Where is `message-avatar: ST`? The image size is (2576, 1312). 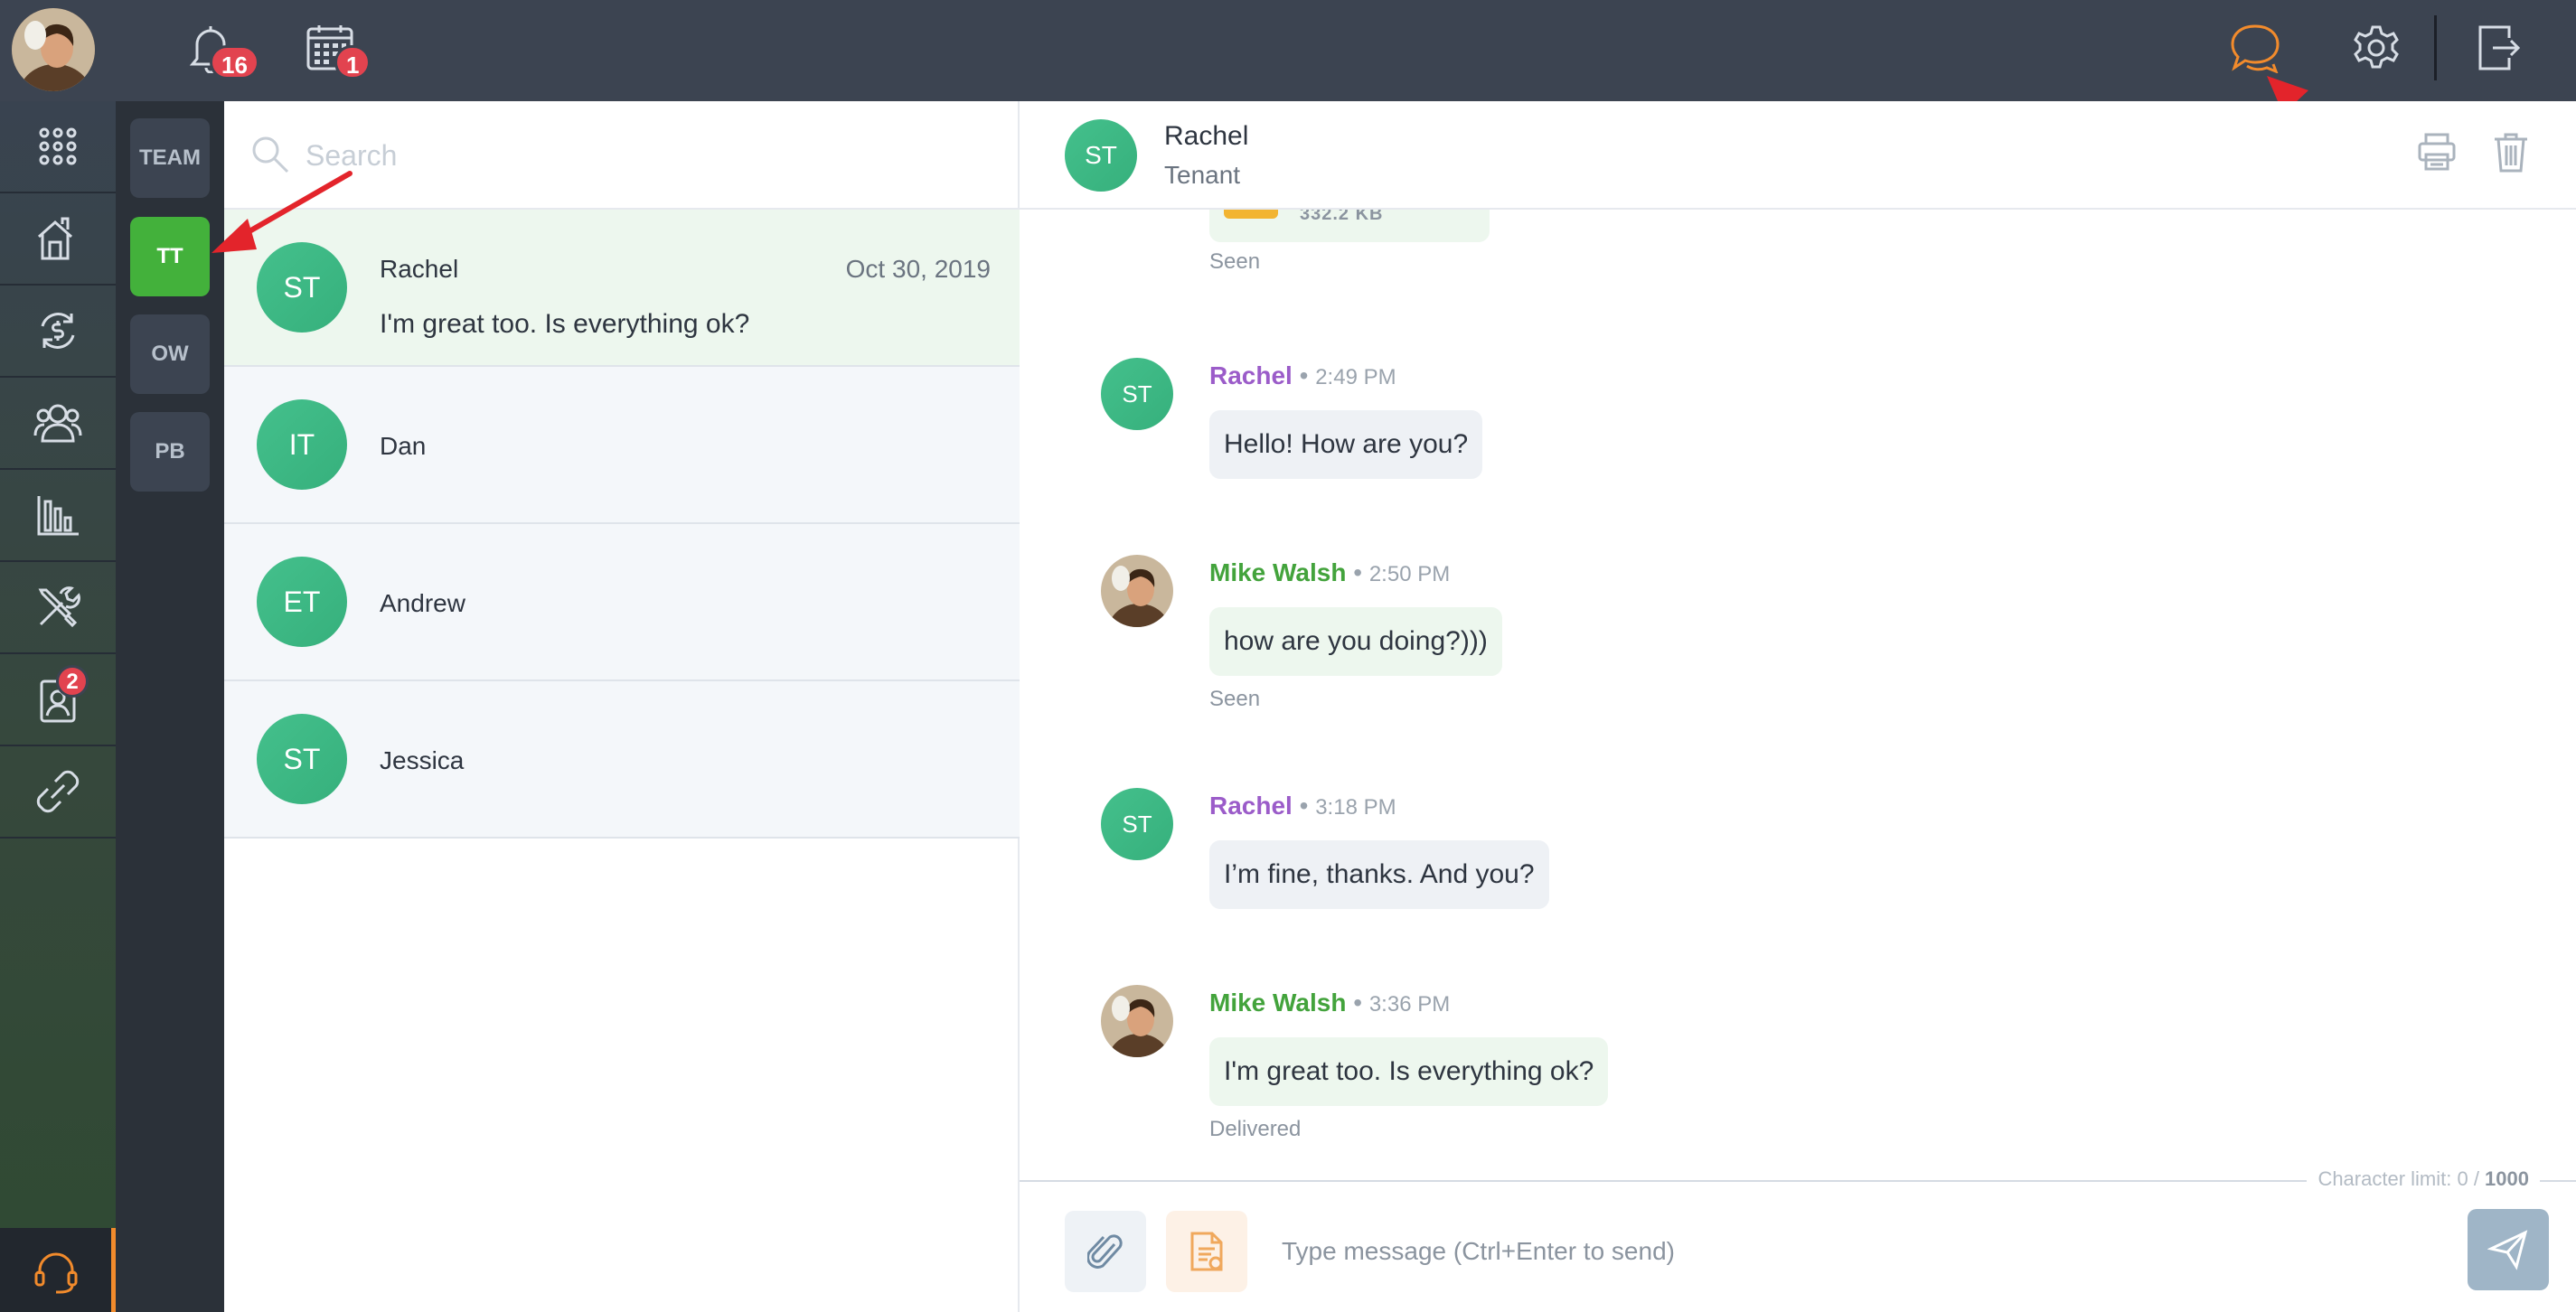 message-avatar: ST is located at coordinates (1137, 824).